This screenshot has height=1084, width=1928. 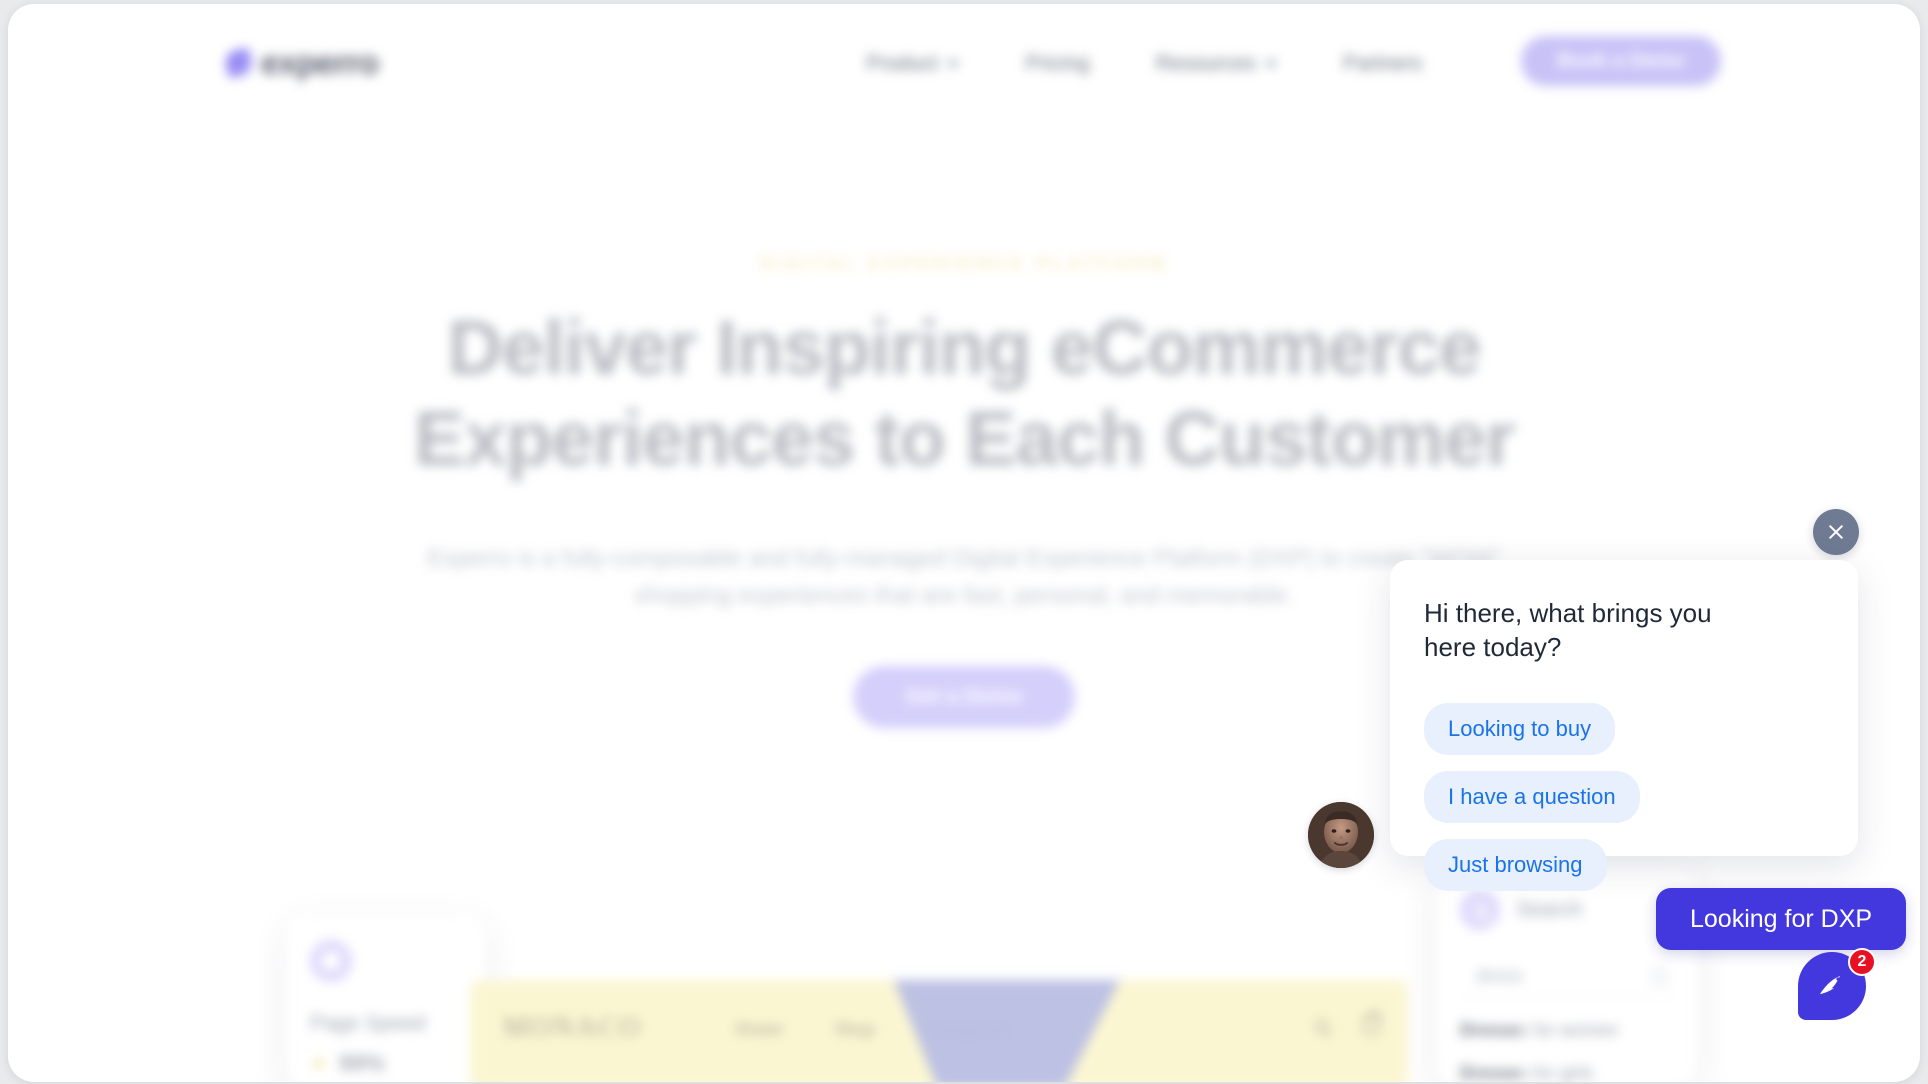 What do you see at coordinates (1520, 728) in the screenshot?
I see `quick-reply-looking-to-buy: Looking to buy` at bounding box center [1520, 728].